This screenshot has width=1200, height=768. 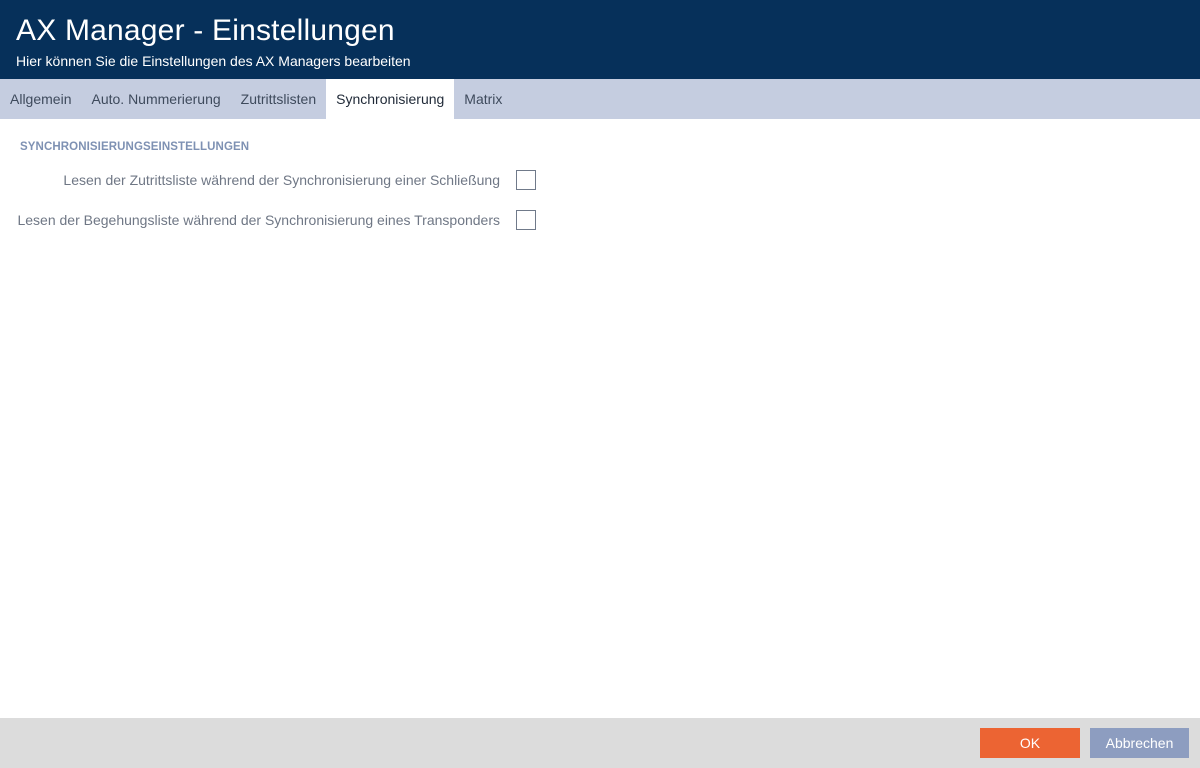 What do you see at coordinates (278, 99) in the screenshot?
I see `tab-zutrittslisten: Zutrittslisten` at bounding box center [278, 99].